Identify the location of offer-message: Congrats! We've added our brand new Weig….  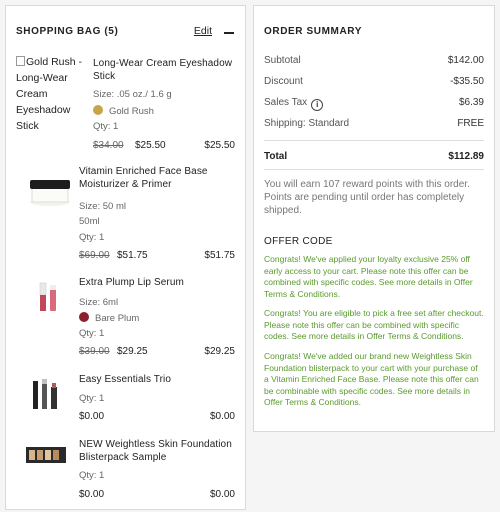
(371, 379).